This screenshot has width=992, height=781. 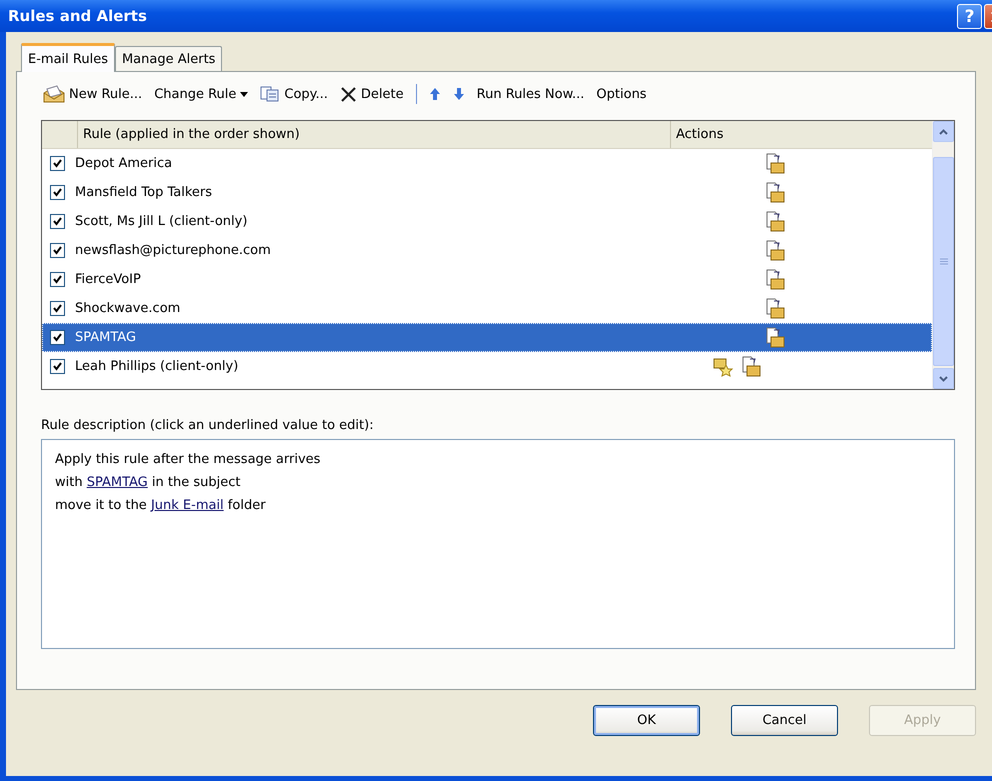 I want to click on rule-row: Leah Phillips (client-only), so click(x=487, y=366).